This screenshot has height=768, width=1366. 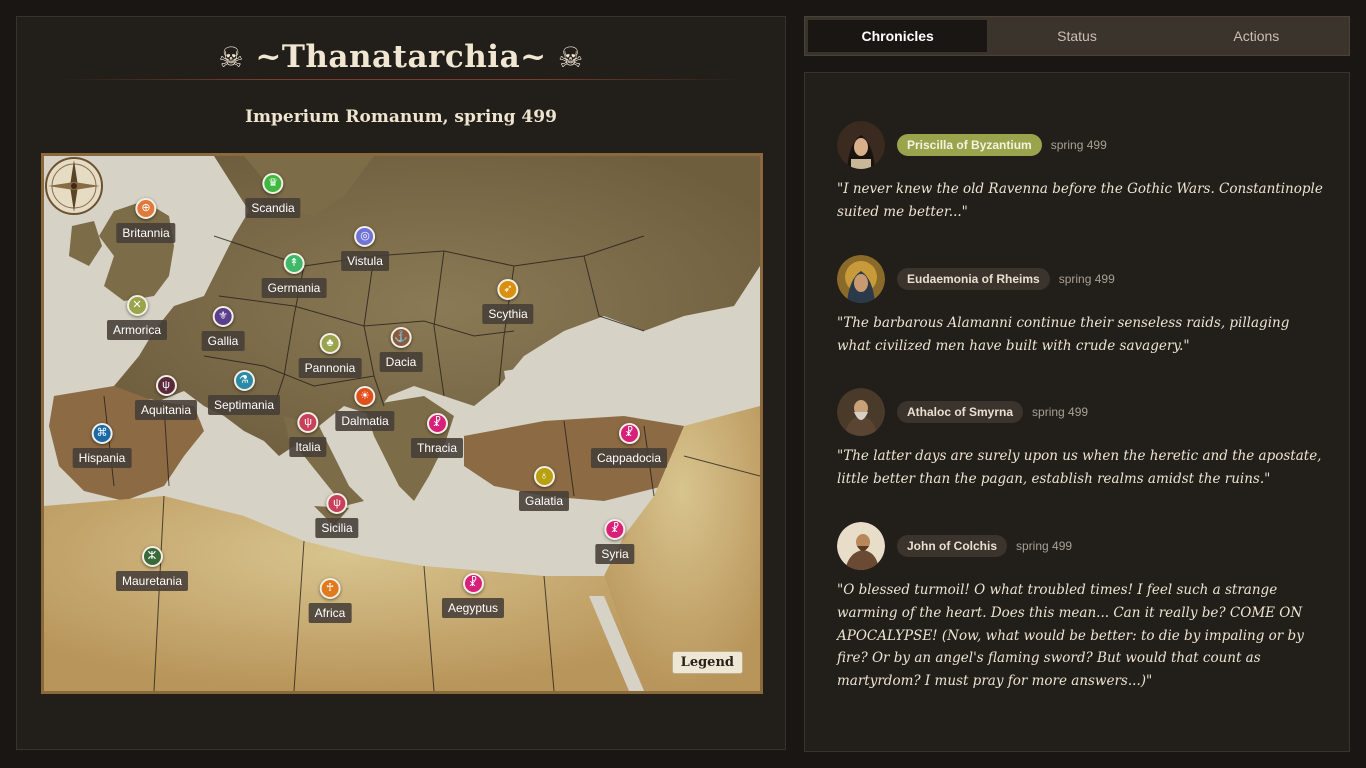 What do you see at coordinates (102, 433) in the screenshot?
I see `region-marker-icon: ⌘` at bounding box center [102, 433].